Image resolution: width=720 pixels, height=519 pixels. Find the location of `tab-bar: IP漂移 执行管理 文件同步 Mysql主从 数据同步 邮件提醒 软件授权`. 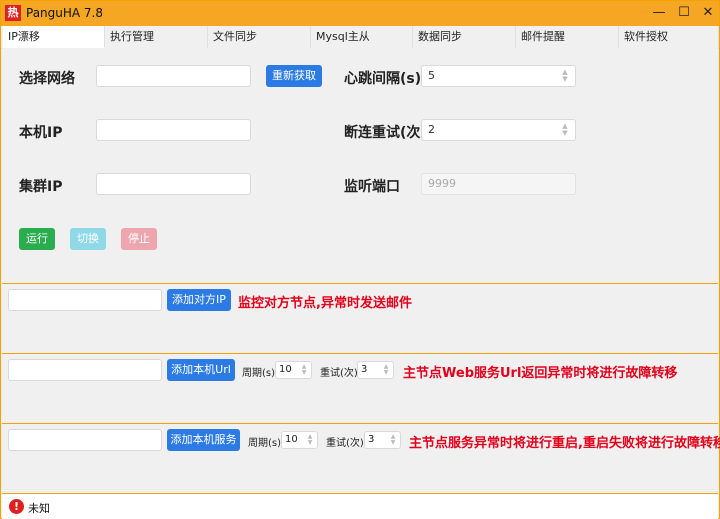

tab-bar: IP漂移 执行管理 文件同步 Mysql主从 数据同步 邮件提醒 软件授权 is located at coordinates (360, 37).